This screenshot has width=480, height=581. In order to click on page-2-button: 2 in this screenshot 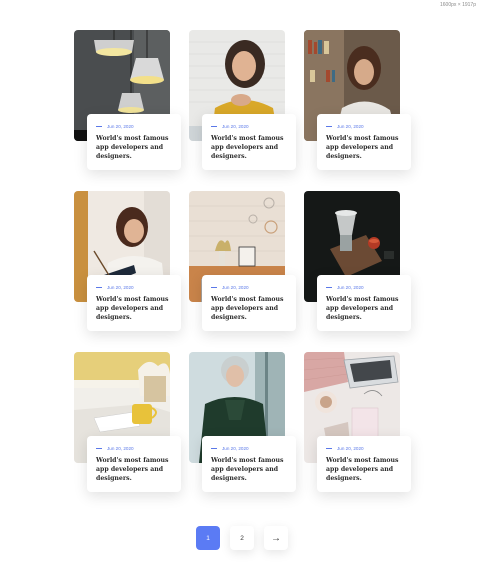, I will do `click(242, 538)`.